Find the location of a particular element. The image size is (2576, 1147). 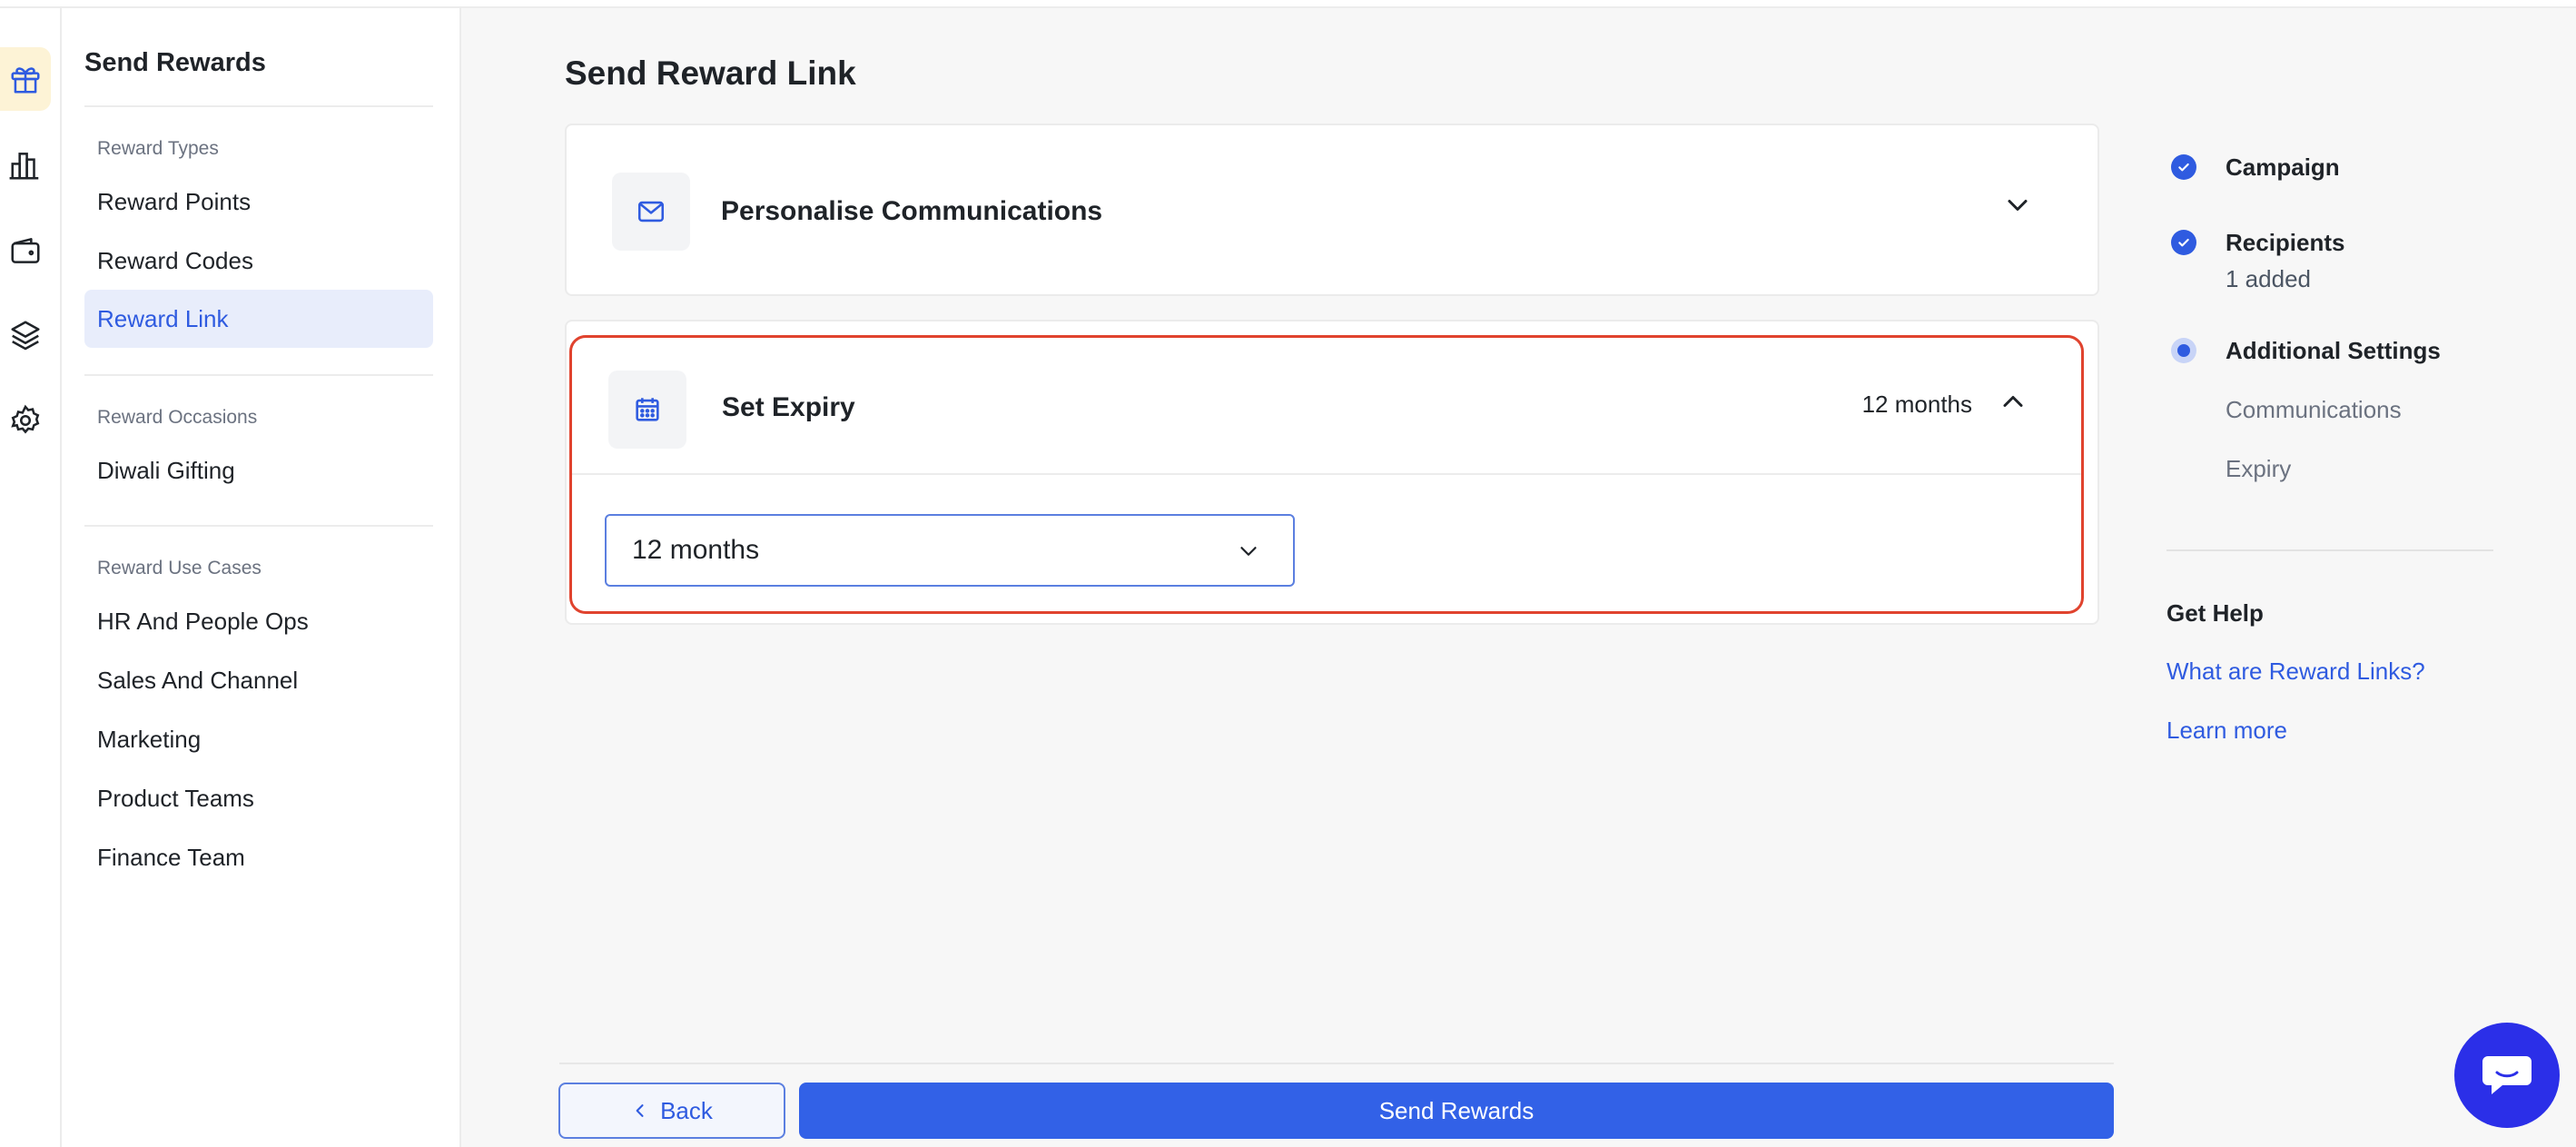

step-sub-communications: Communications is located at coordinates (2314, 410).